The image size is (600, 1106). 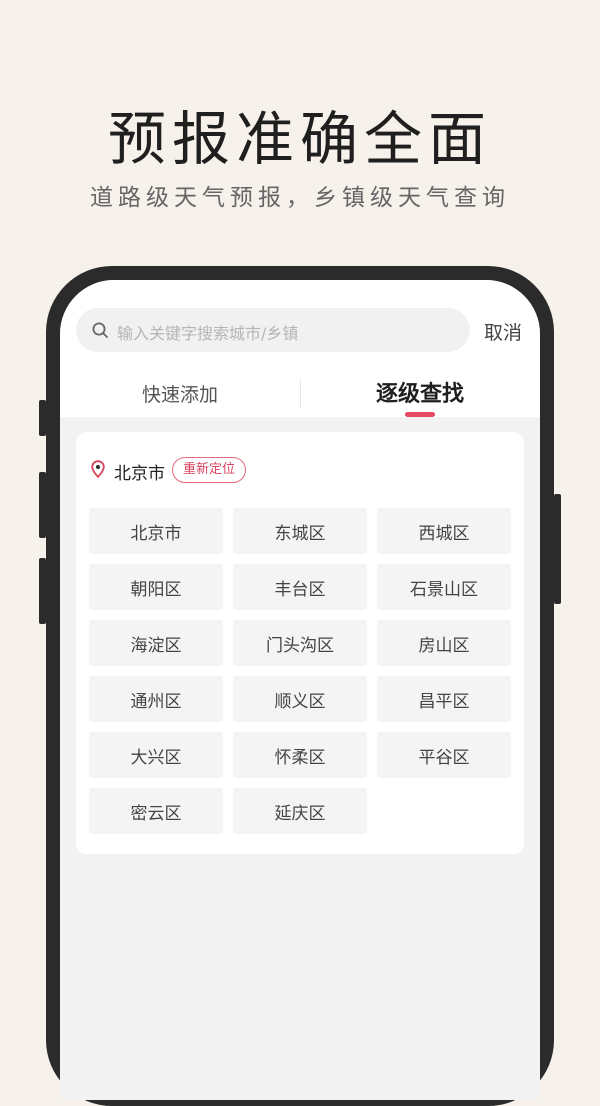 I want to click on district-item: 门头沟区, so click(x=300, y=643).